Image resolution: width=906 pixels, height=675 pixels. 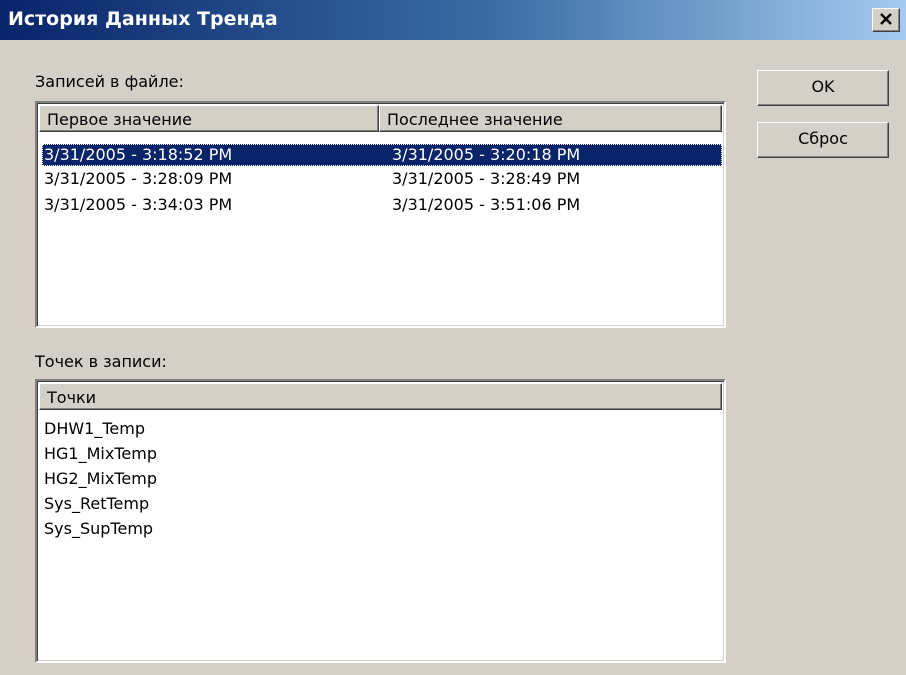 What do you see at coordinates (486, 204) in the screenshot?
I see `record-last-value: 3/31/2005 - 3:51:06 PM` at bounding box center [486, 204].